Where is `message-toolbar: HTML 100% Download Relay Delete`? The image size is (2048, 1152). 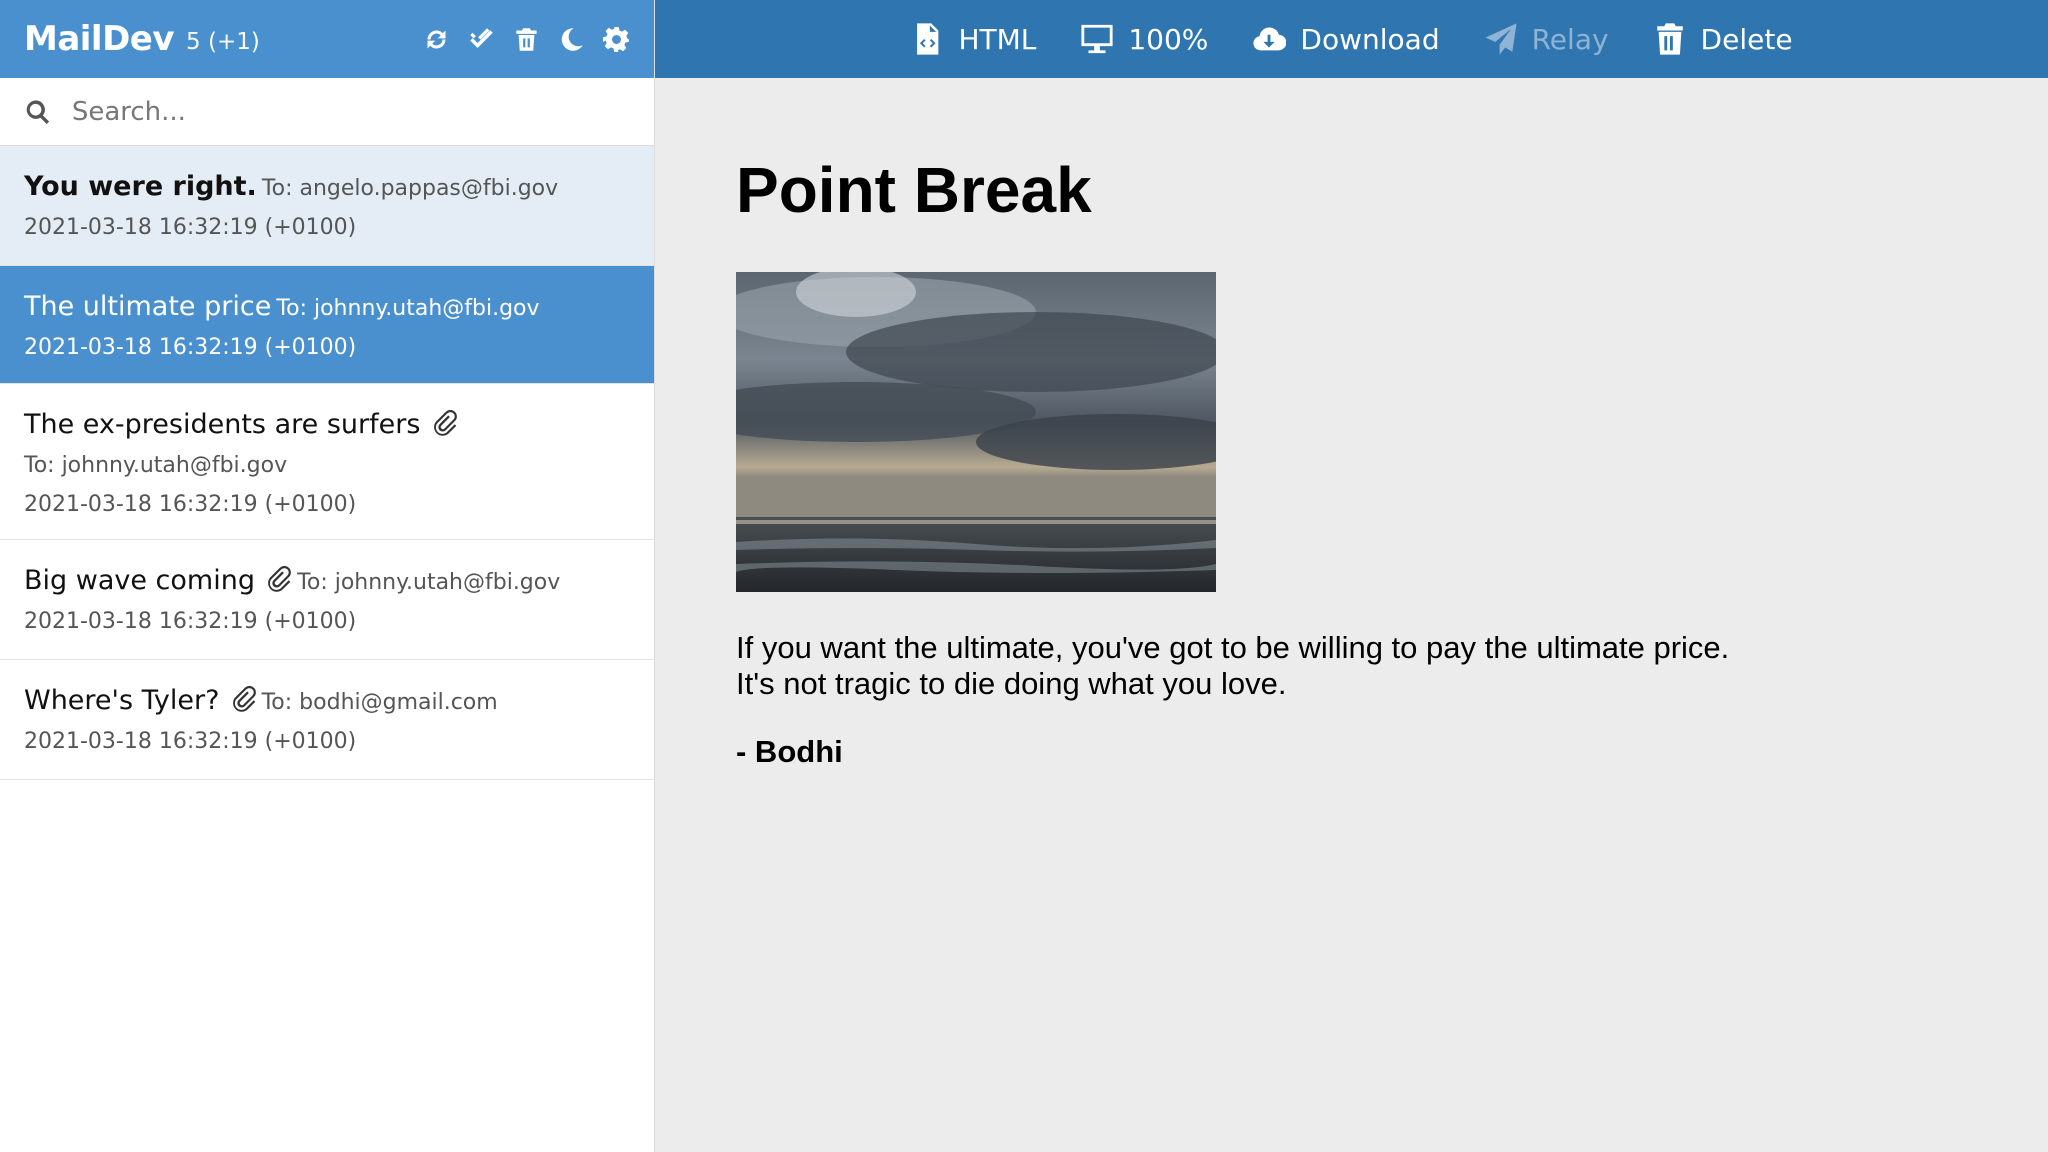 message-toolbar: HTML 100% Download Relay Delete is located at coordinates (1351, 39).